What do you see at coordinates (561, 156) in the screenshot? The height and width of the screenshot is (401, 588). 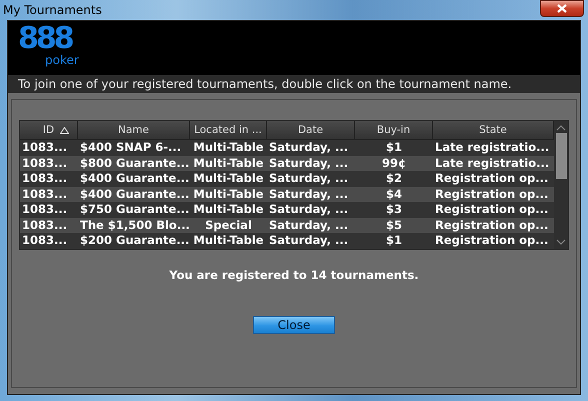 I see `scroll-thumb` at bounding box center [561, 156].